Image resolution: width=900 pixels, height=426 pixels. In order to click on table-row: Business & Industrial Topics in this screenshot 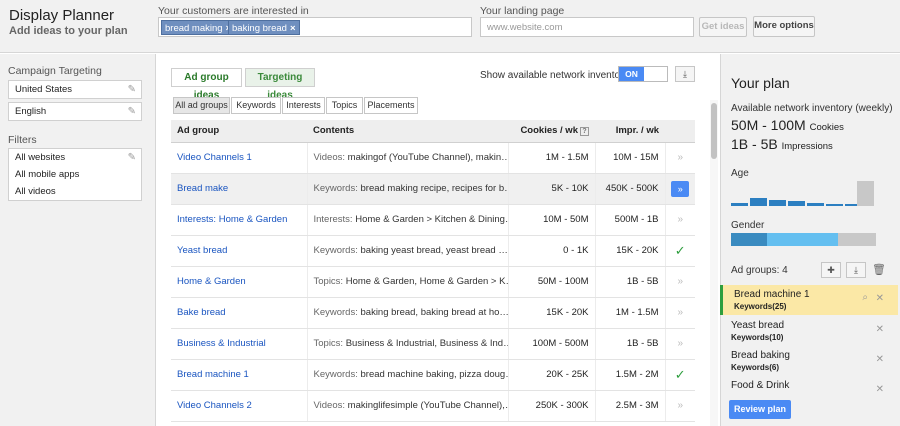, I will do `click(433, 344)`.